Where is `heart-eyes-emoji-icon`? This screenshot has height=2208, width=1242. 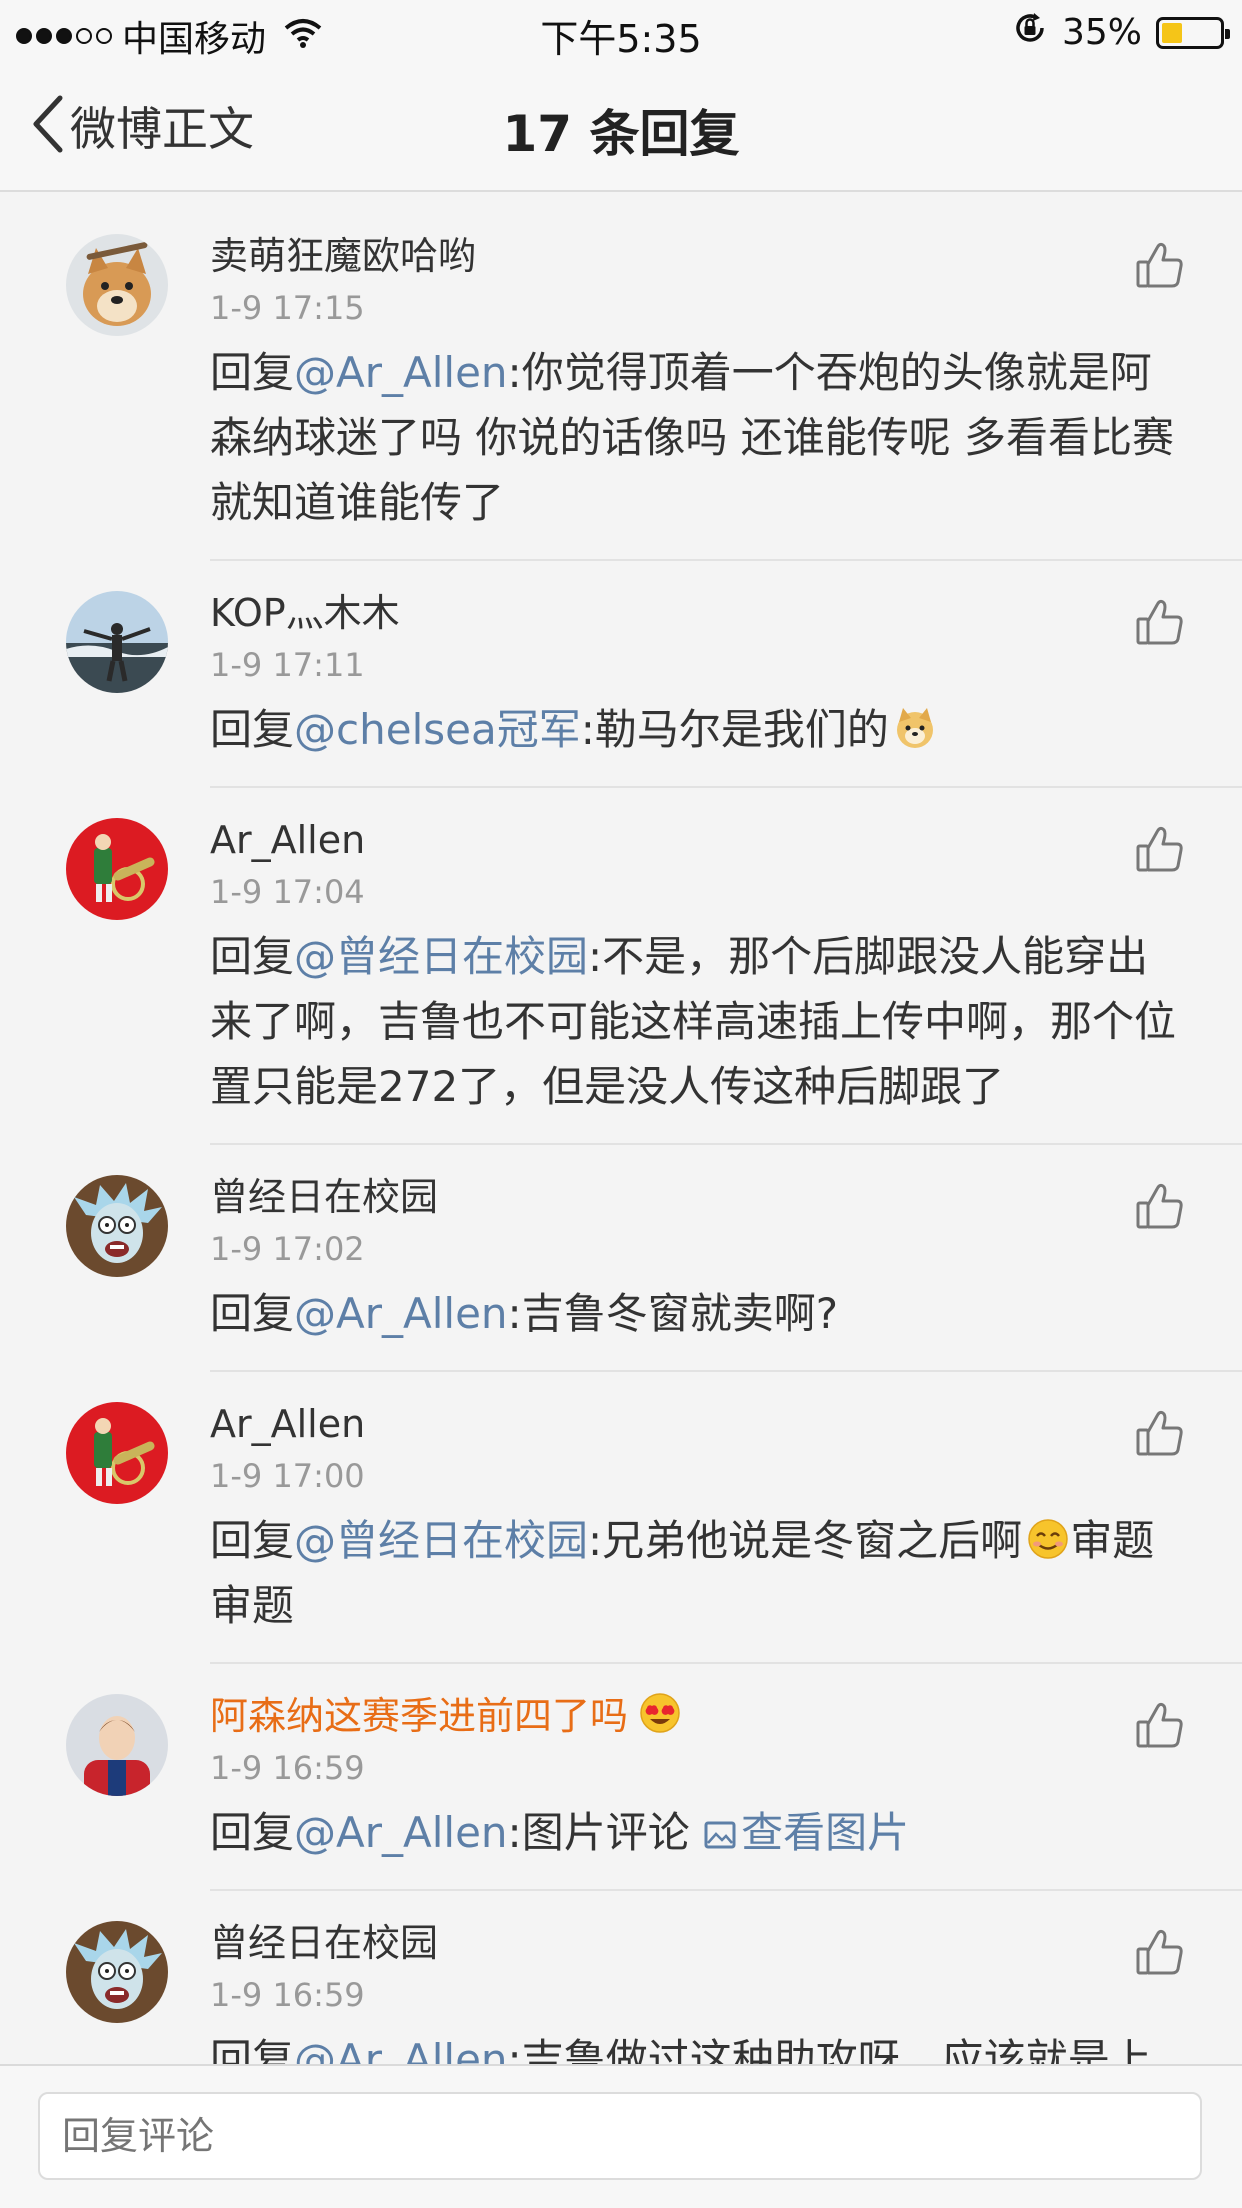
heart-eyes-emoji-icon is located at coordinates (658, 1716).